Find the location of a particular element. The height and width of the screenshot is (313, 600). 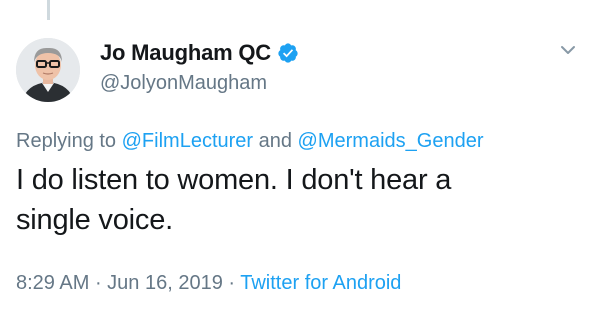

tweet-date: Jun 16, 2019 is located at coordinates (165, 283).